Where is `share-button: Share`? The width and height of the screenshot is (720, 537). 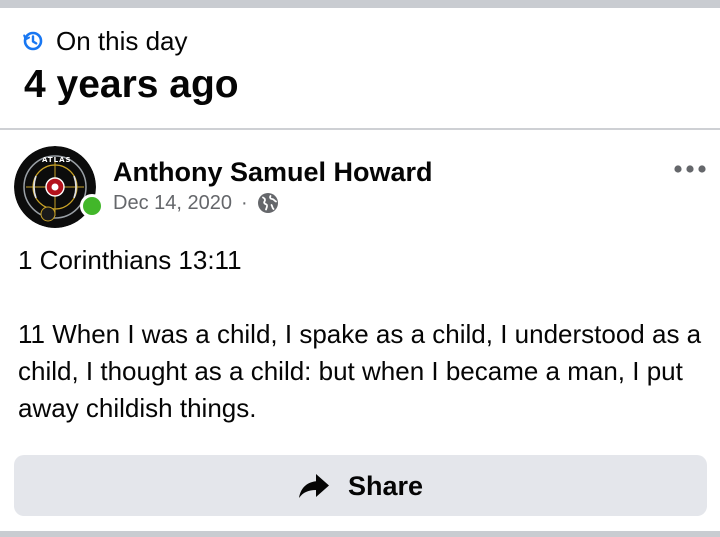
share-button: Share is located at coordinates (360, 485).